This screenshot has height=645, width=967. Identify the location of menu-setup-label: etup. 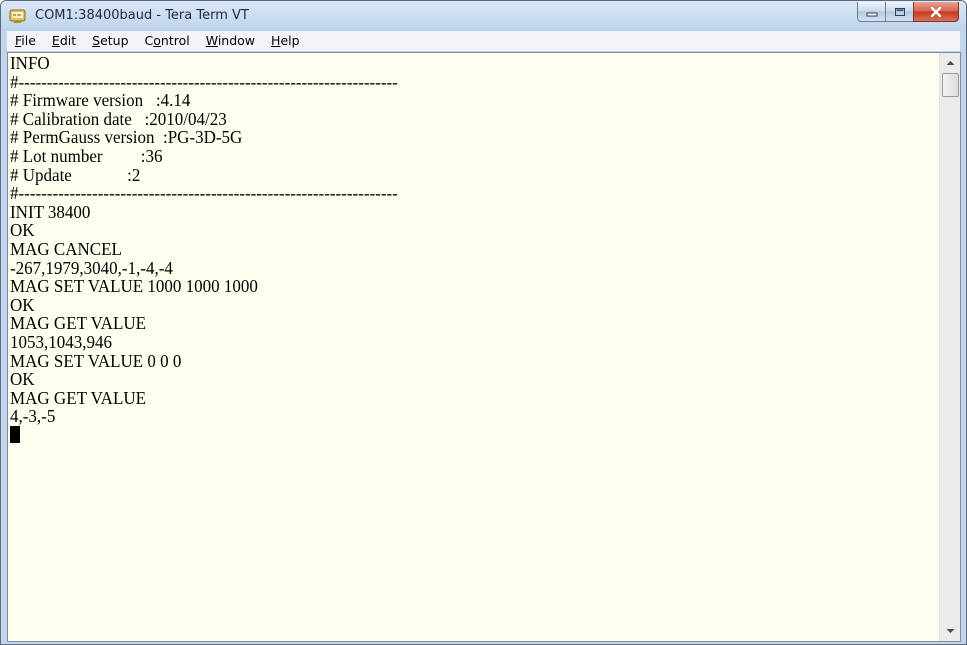
(114, 40).